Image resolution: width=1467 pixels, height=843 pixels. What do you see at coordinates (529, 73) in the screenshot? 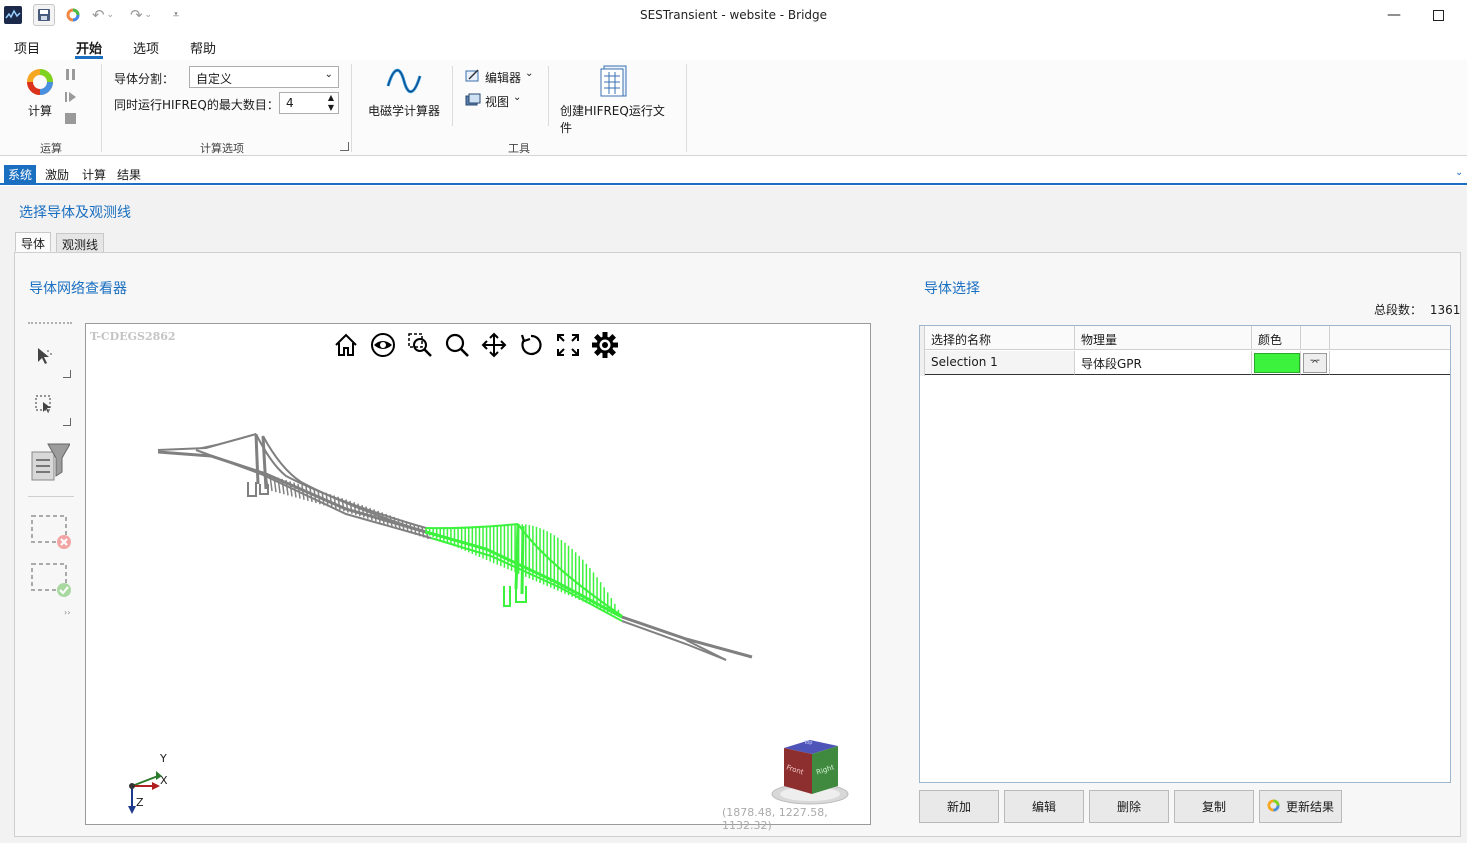
I see `chevron-down-icon: ⌄` at bounding box center [529, 73].